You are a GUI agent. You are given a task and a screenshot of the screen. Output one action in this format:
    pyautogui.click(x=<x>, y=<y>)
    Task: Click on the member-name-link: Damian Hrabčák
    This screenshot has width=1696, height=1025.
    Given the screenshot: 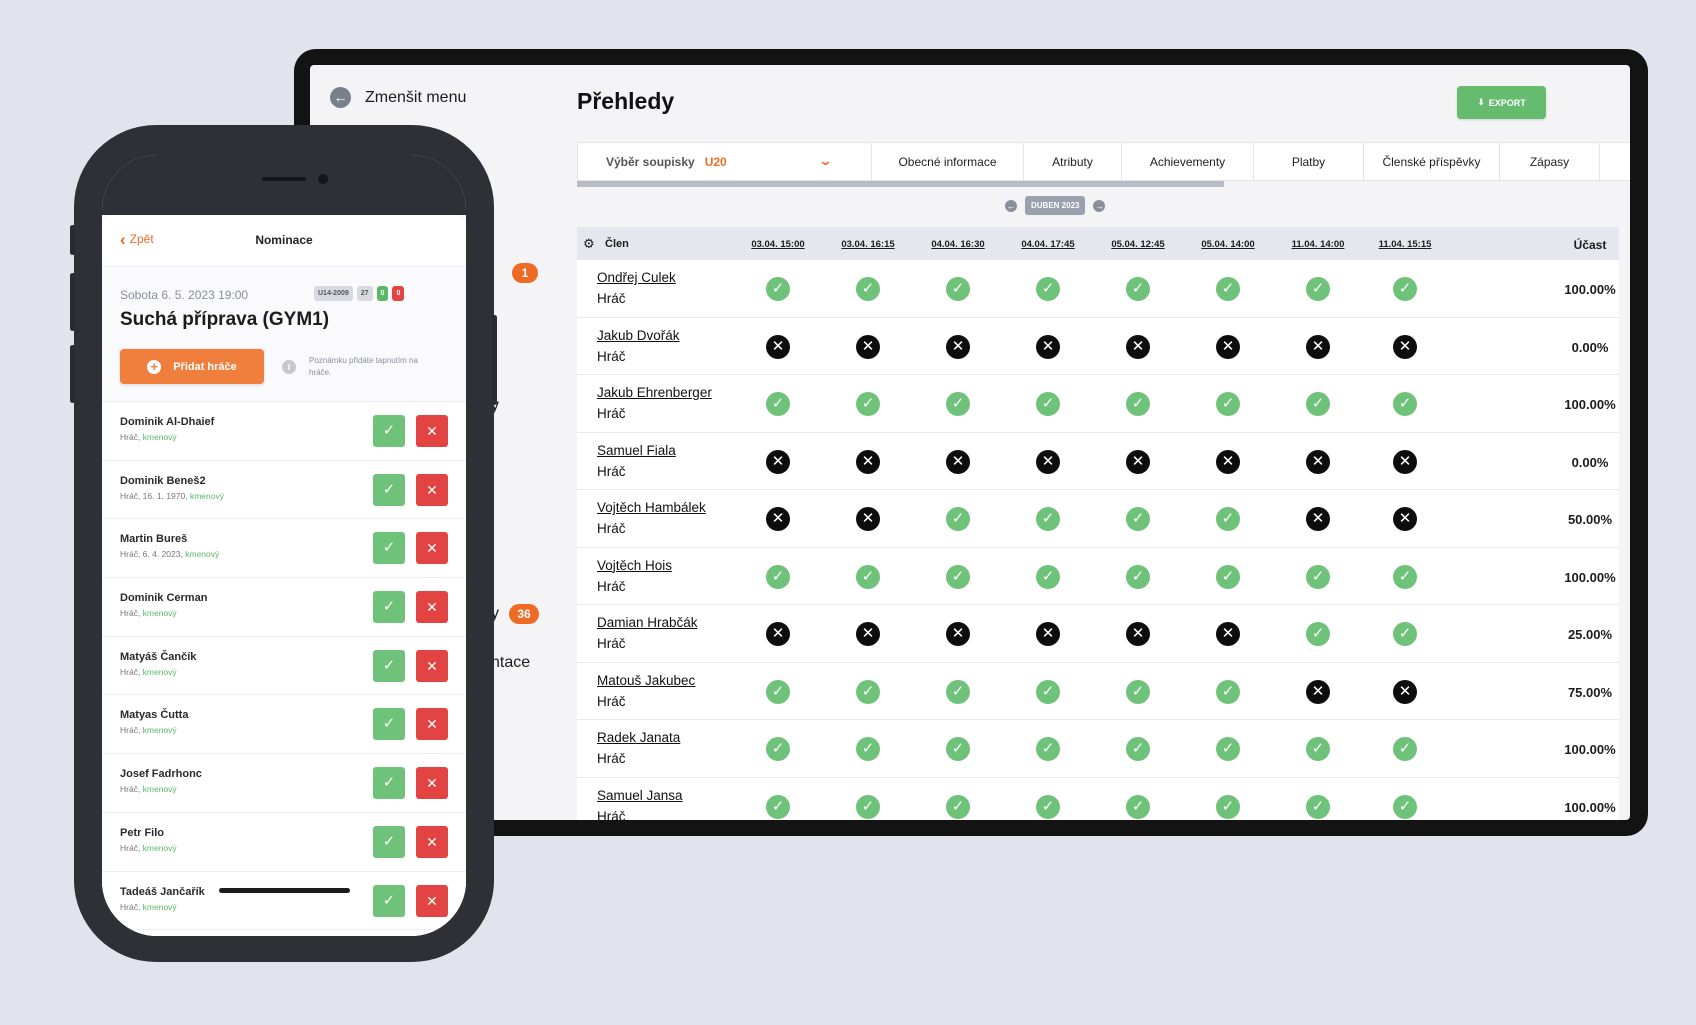 What is the action you would take?
    pyautogui.click(x=647, y=622)
    